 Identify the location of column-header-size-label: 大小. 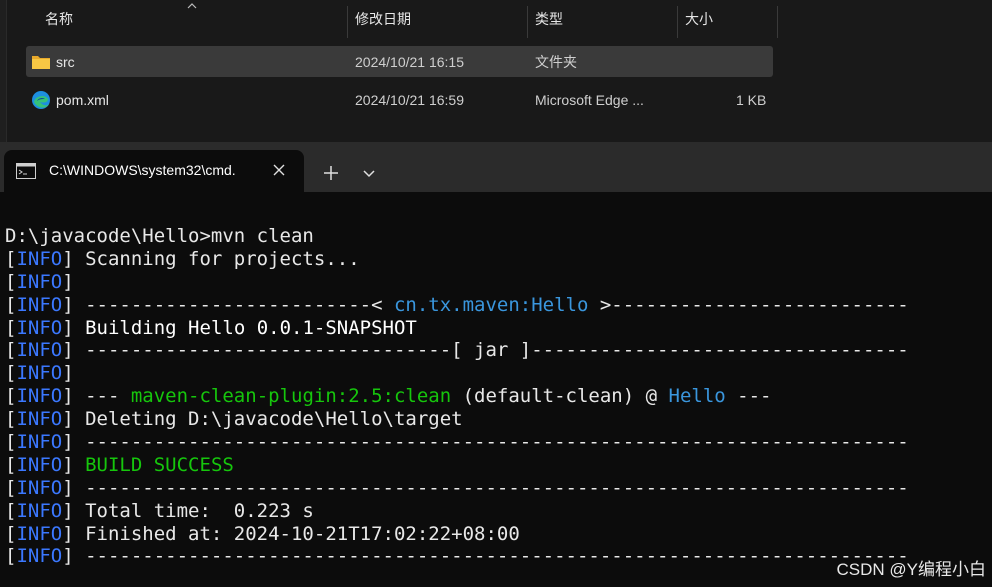
(699, 19).